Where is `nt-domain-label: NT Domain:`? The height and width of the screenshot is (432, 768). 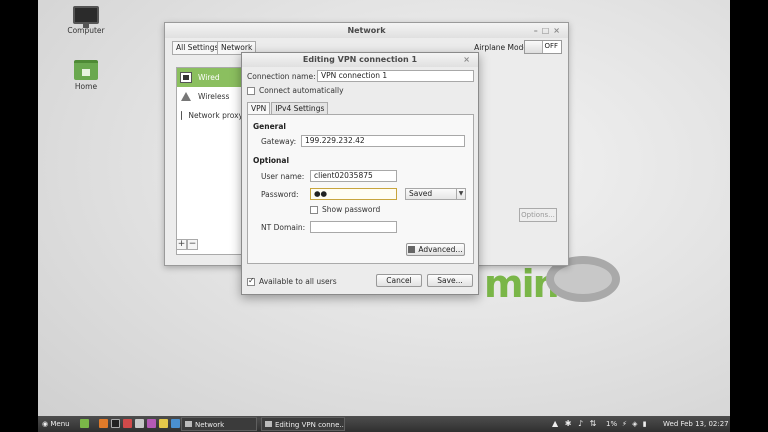 nt-domain-label: NT Domain: is located at coordinates (283, 227).